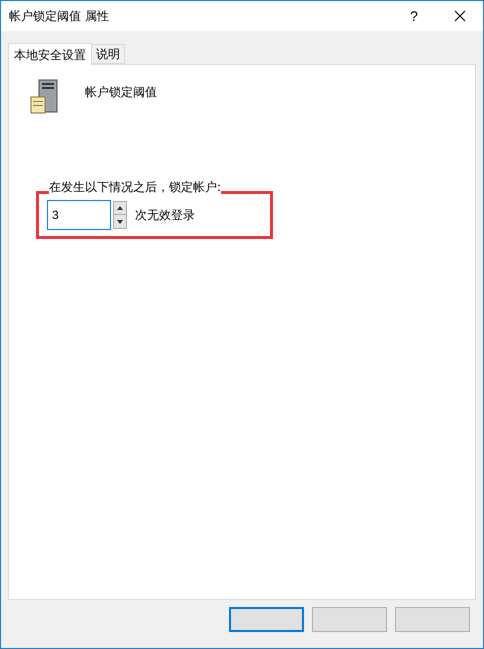 The height and width of the screenshot is (649, 484). What do you see at coordinates (266, 619) in the screenshot?
I see `dialog-button` at bounding box center [266, 619].